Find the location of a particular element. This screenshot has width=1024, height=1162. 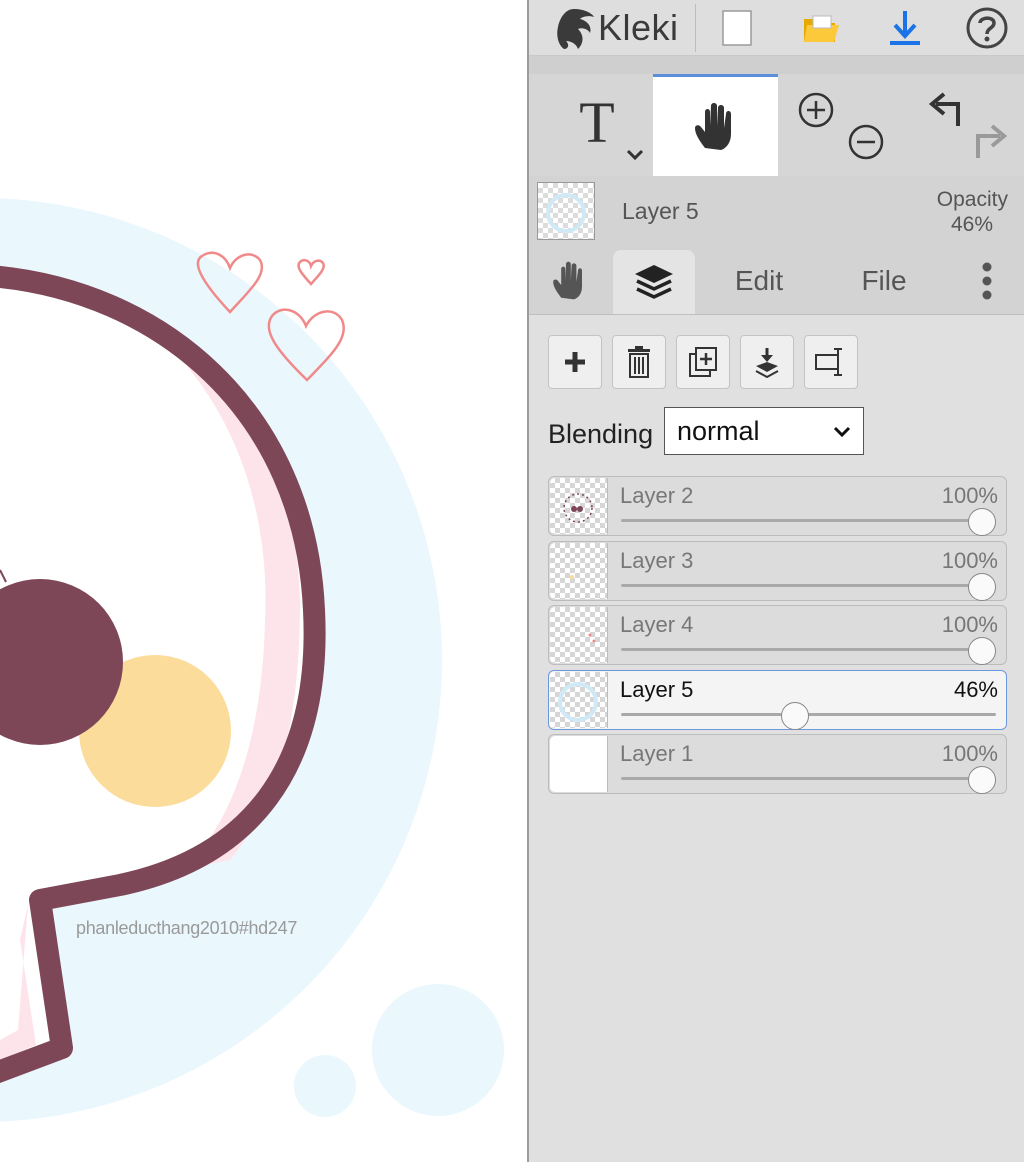

layer-row-layer-2: Layer 2 100% is located at coordinates (777, 506).